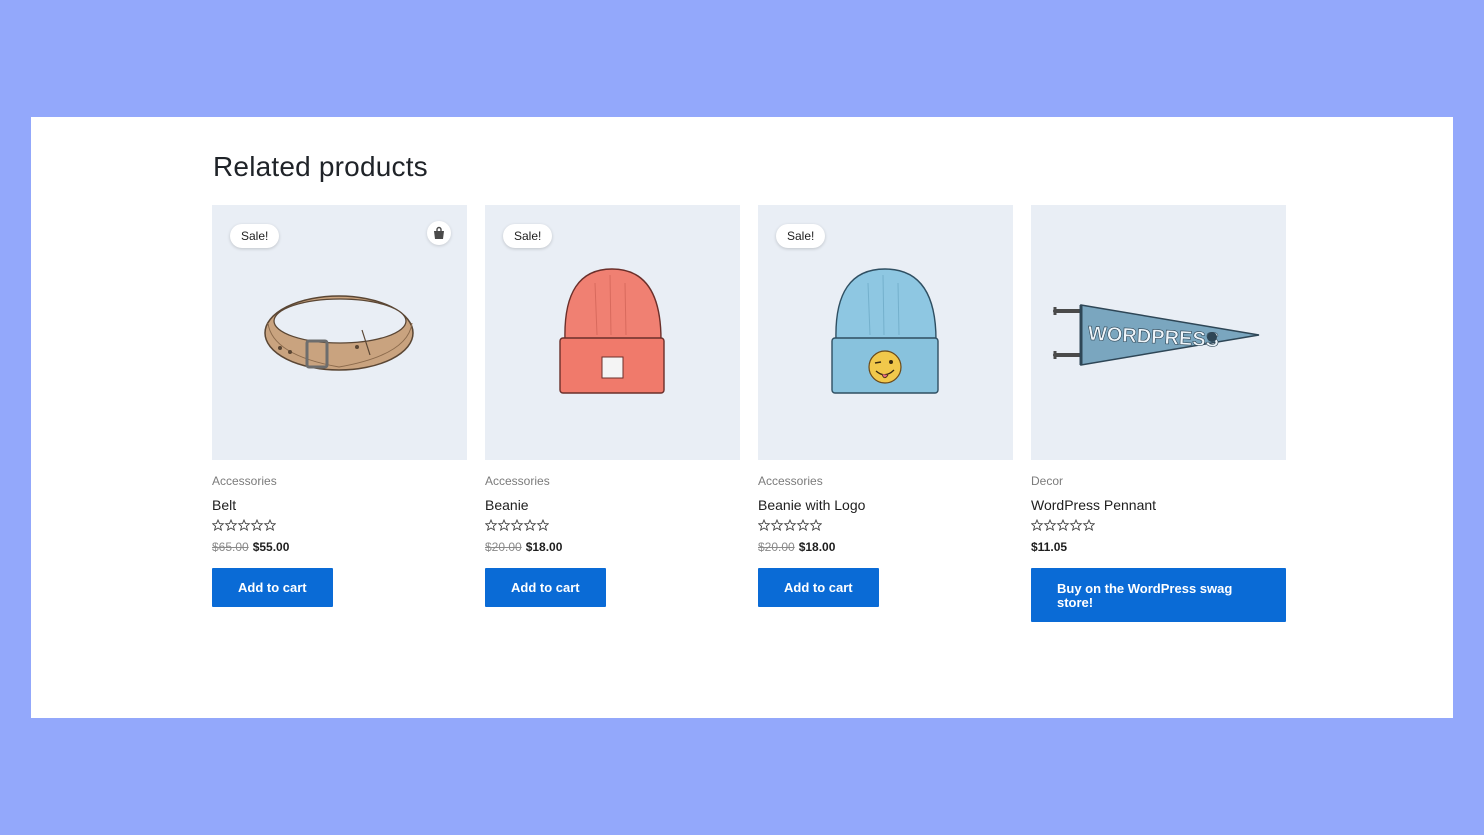  What do you see at coordinates (612, 505) in the screenshot?
I see `product-title: Beanie` at bounding box center [612, 505].